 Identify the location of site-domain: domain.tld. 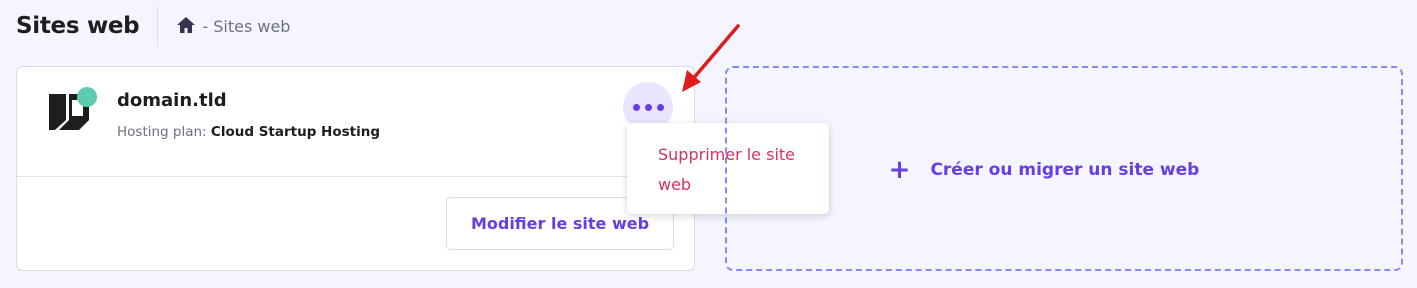
(172, 100).